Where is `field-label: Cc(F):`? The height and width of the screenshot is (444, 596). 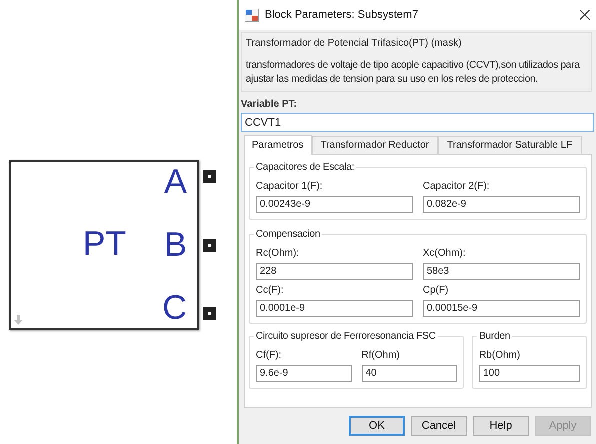 field-label: Cc(F): is located at coordinates (270, 290).